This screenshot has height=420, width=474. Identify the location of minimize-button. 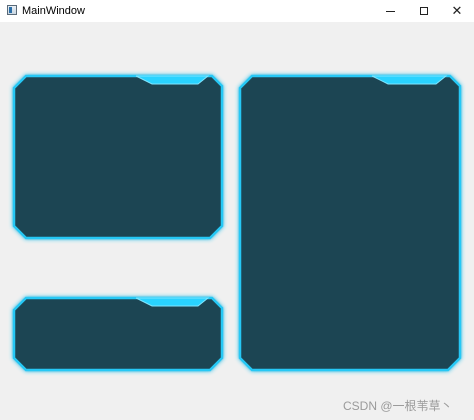
(390, 11).